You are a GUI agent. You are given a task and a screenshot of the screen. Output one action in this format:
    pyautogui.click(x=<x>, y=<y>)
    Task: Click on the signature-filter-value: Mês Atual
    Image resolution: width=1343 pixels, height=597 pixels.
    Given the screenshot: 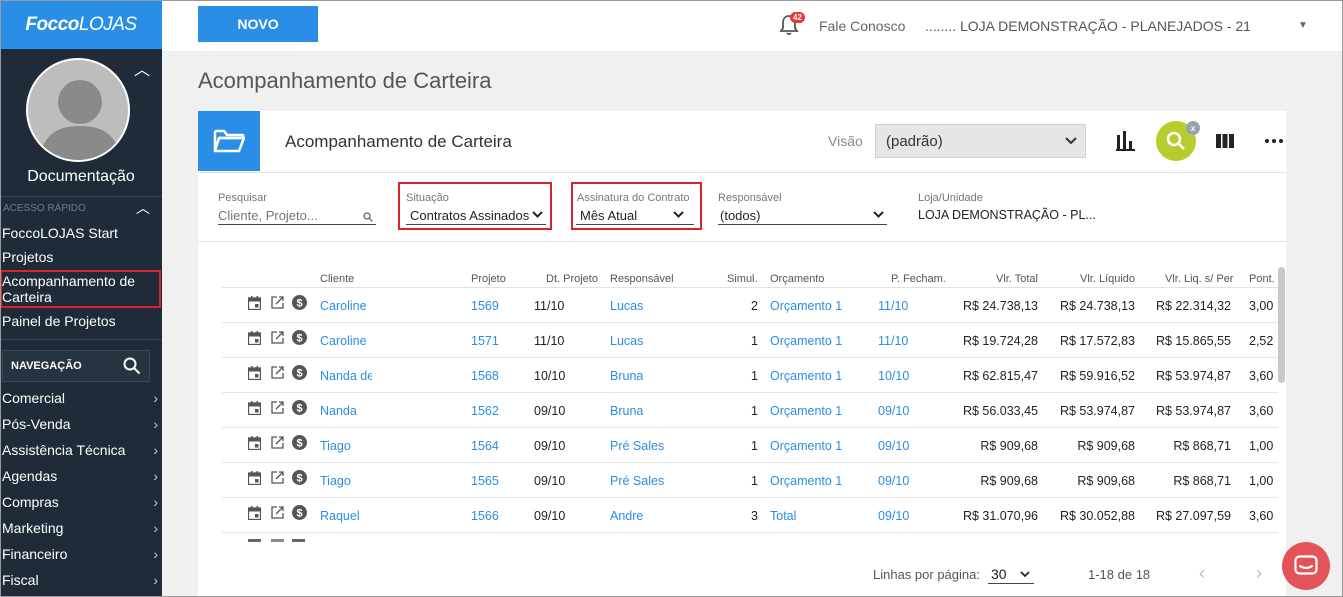 What is the action you would take?
    pyautogui.click(x=608, y=215)
    